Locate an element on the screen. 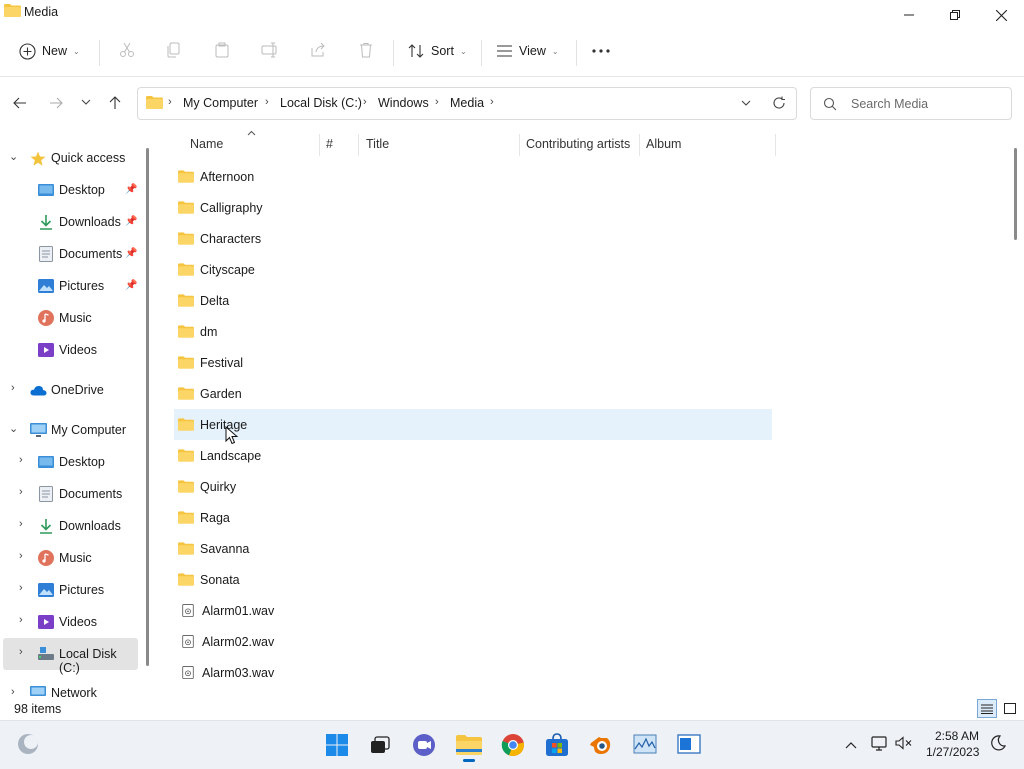  folder-row: Afternoon is located at coordinates (473, 176).